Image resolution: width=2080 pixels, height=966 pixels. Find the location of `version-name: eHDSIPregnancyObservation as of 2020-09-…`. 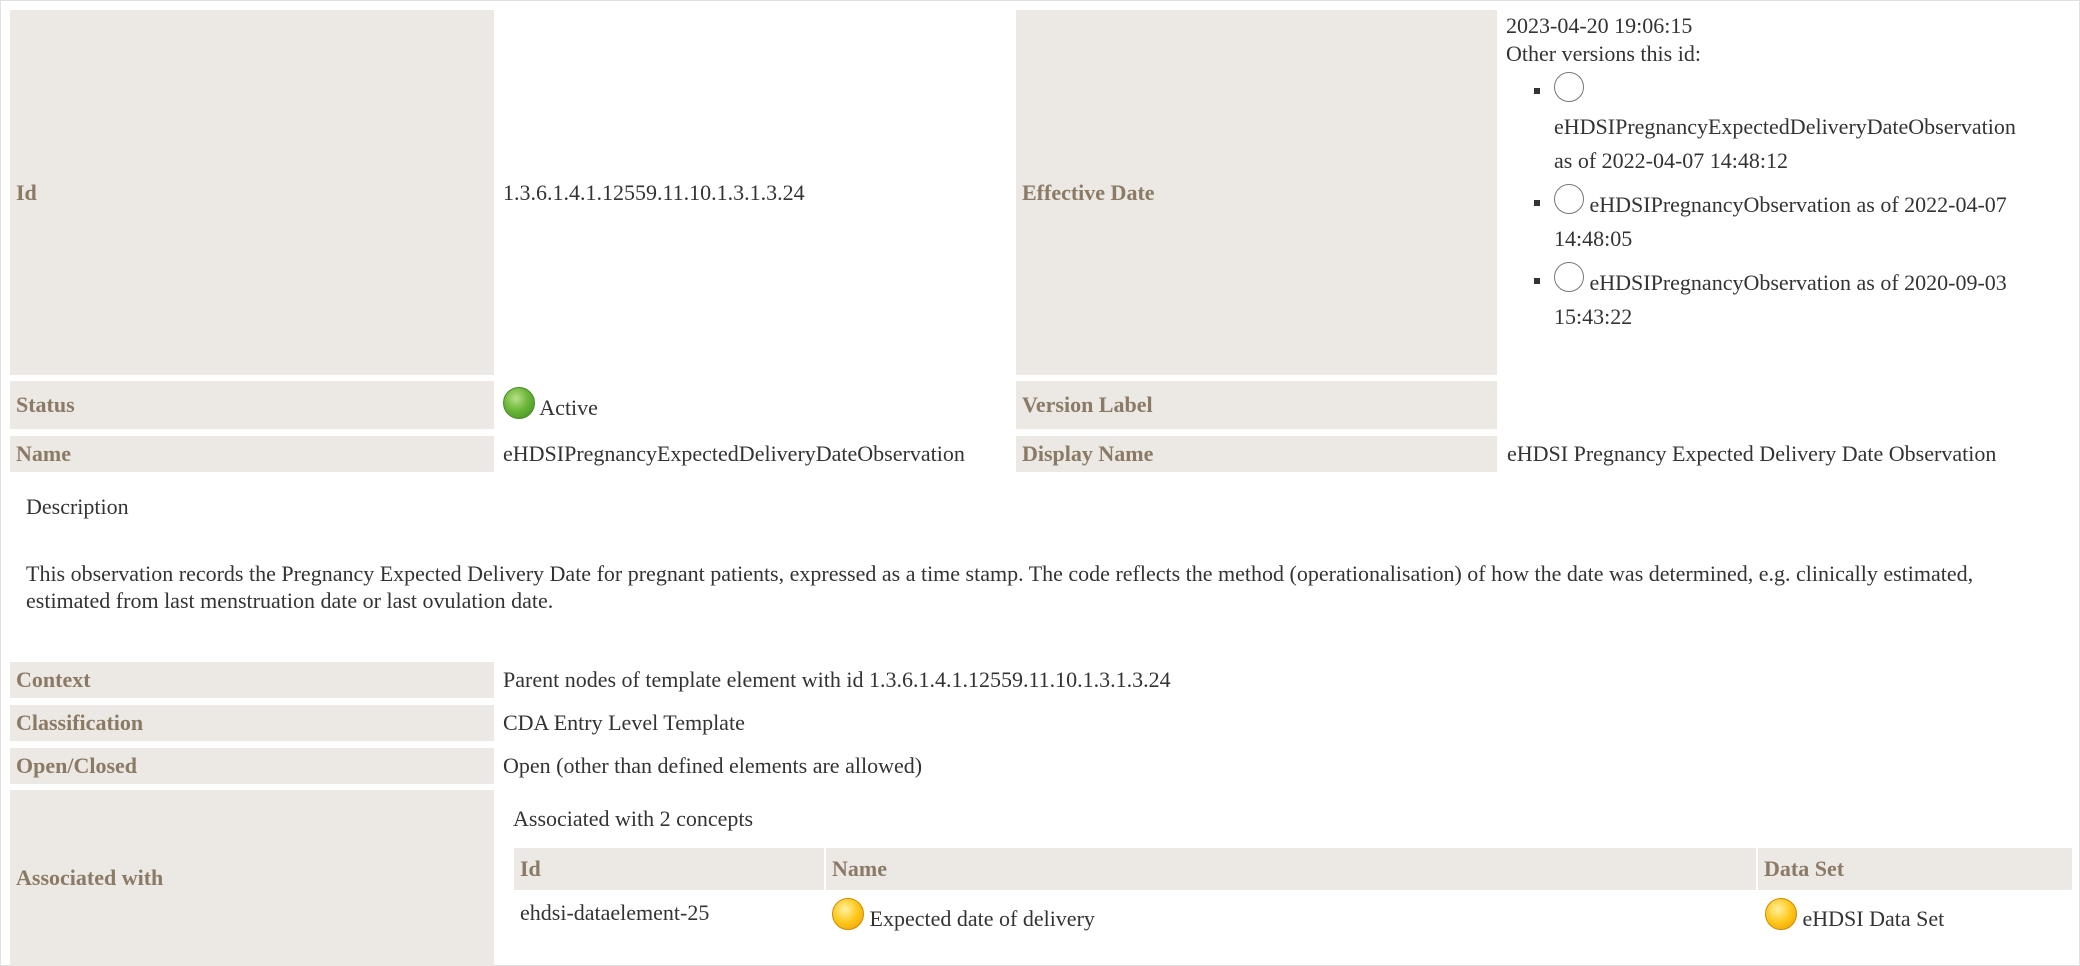

version-name: eHDSIPregnancyObservation as of 2020-09-… is located at coordinates (1798, 282).